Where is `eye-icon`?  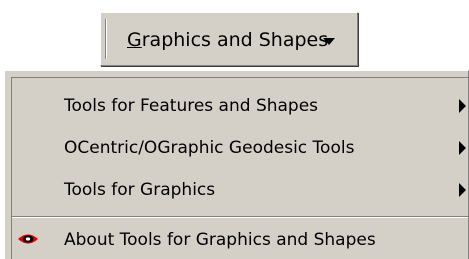 eye-icon is located at coordinates (28, 239).